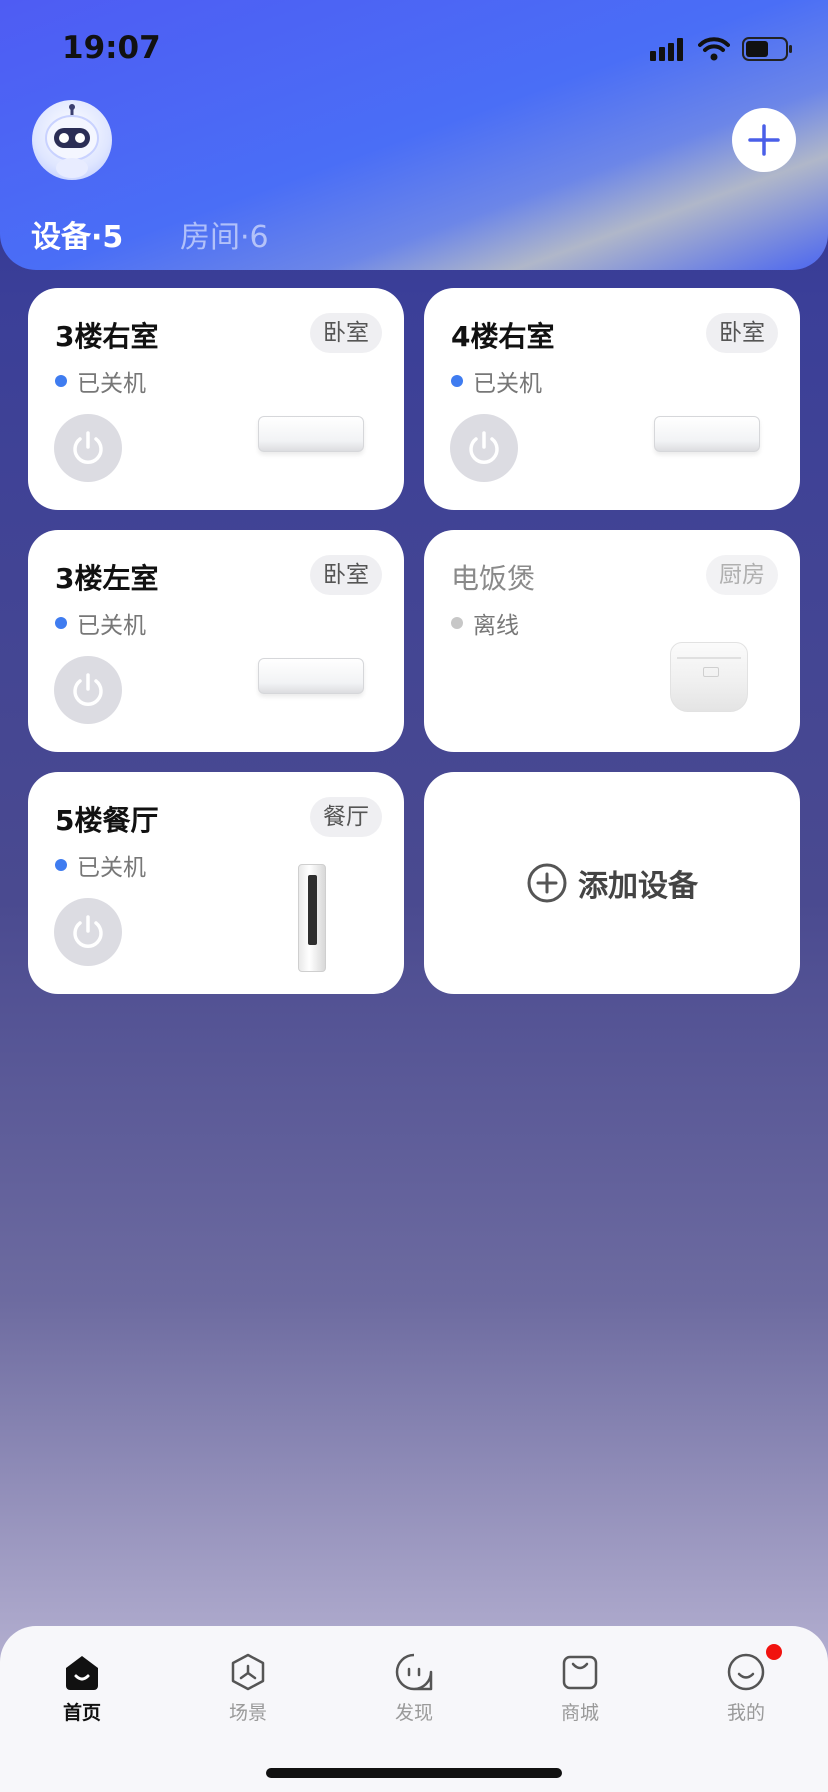 The width and height of the screenshot is (828, 1792). I want to click on nav-label: 场景, so click(247, 1713).